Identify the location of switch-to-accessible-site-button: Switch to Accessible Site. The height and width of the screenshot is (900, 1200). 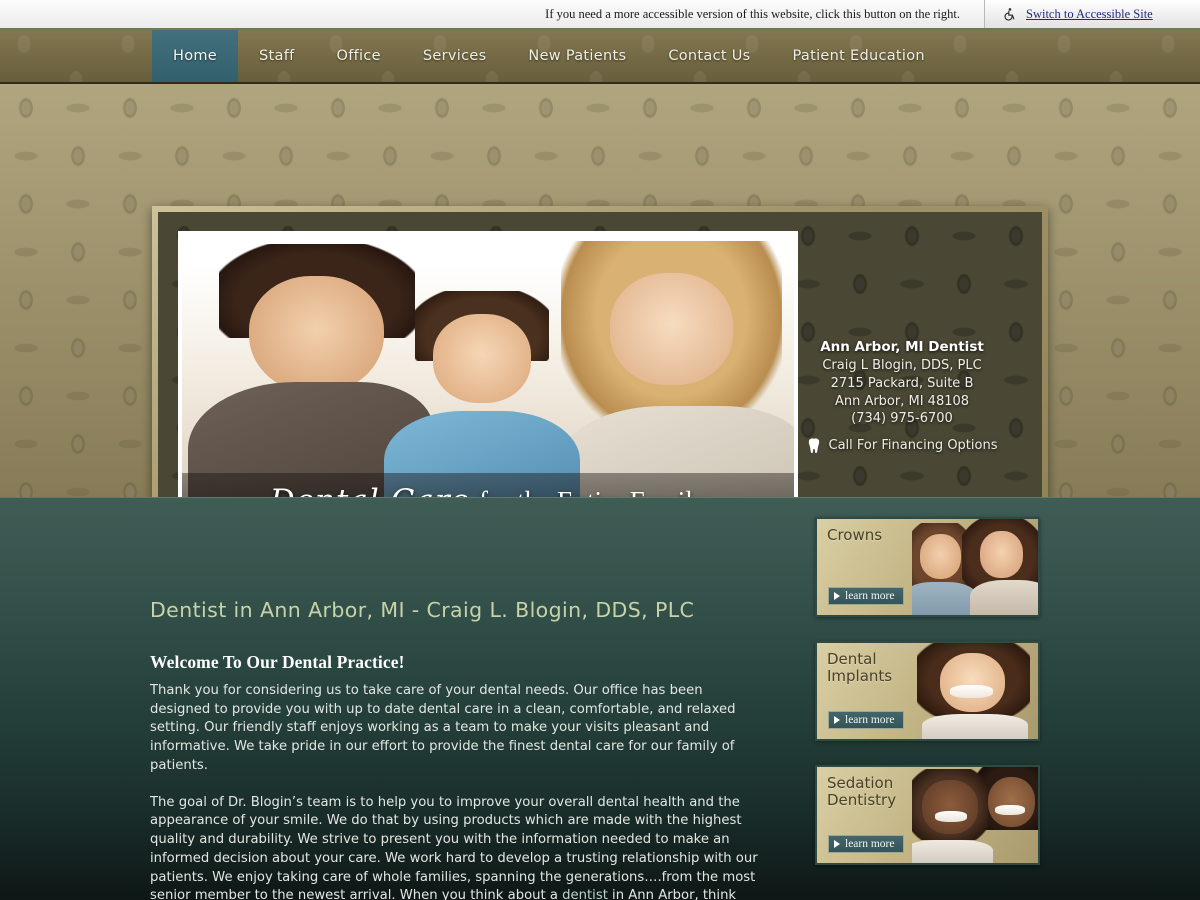
(1092, 14).